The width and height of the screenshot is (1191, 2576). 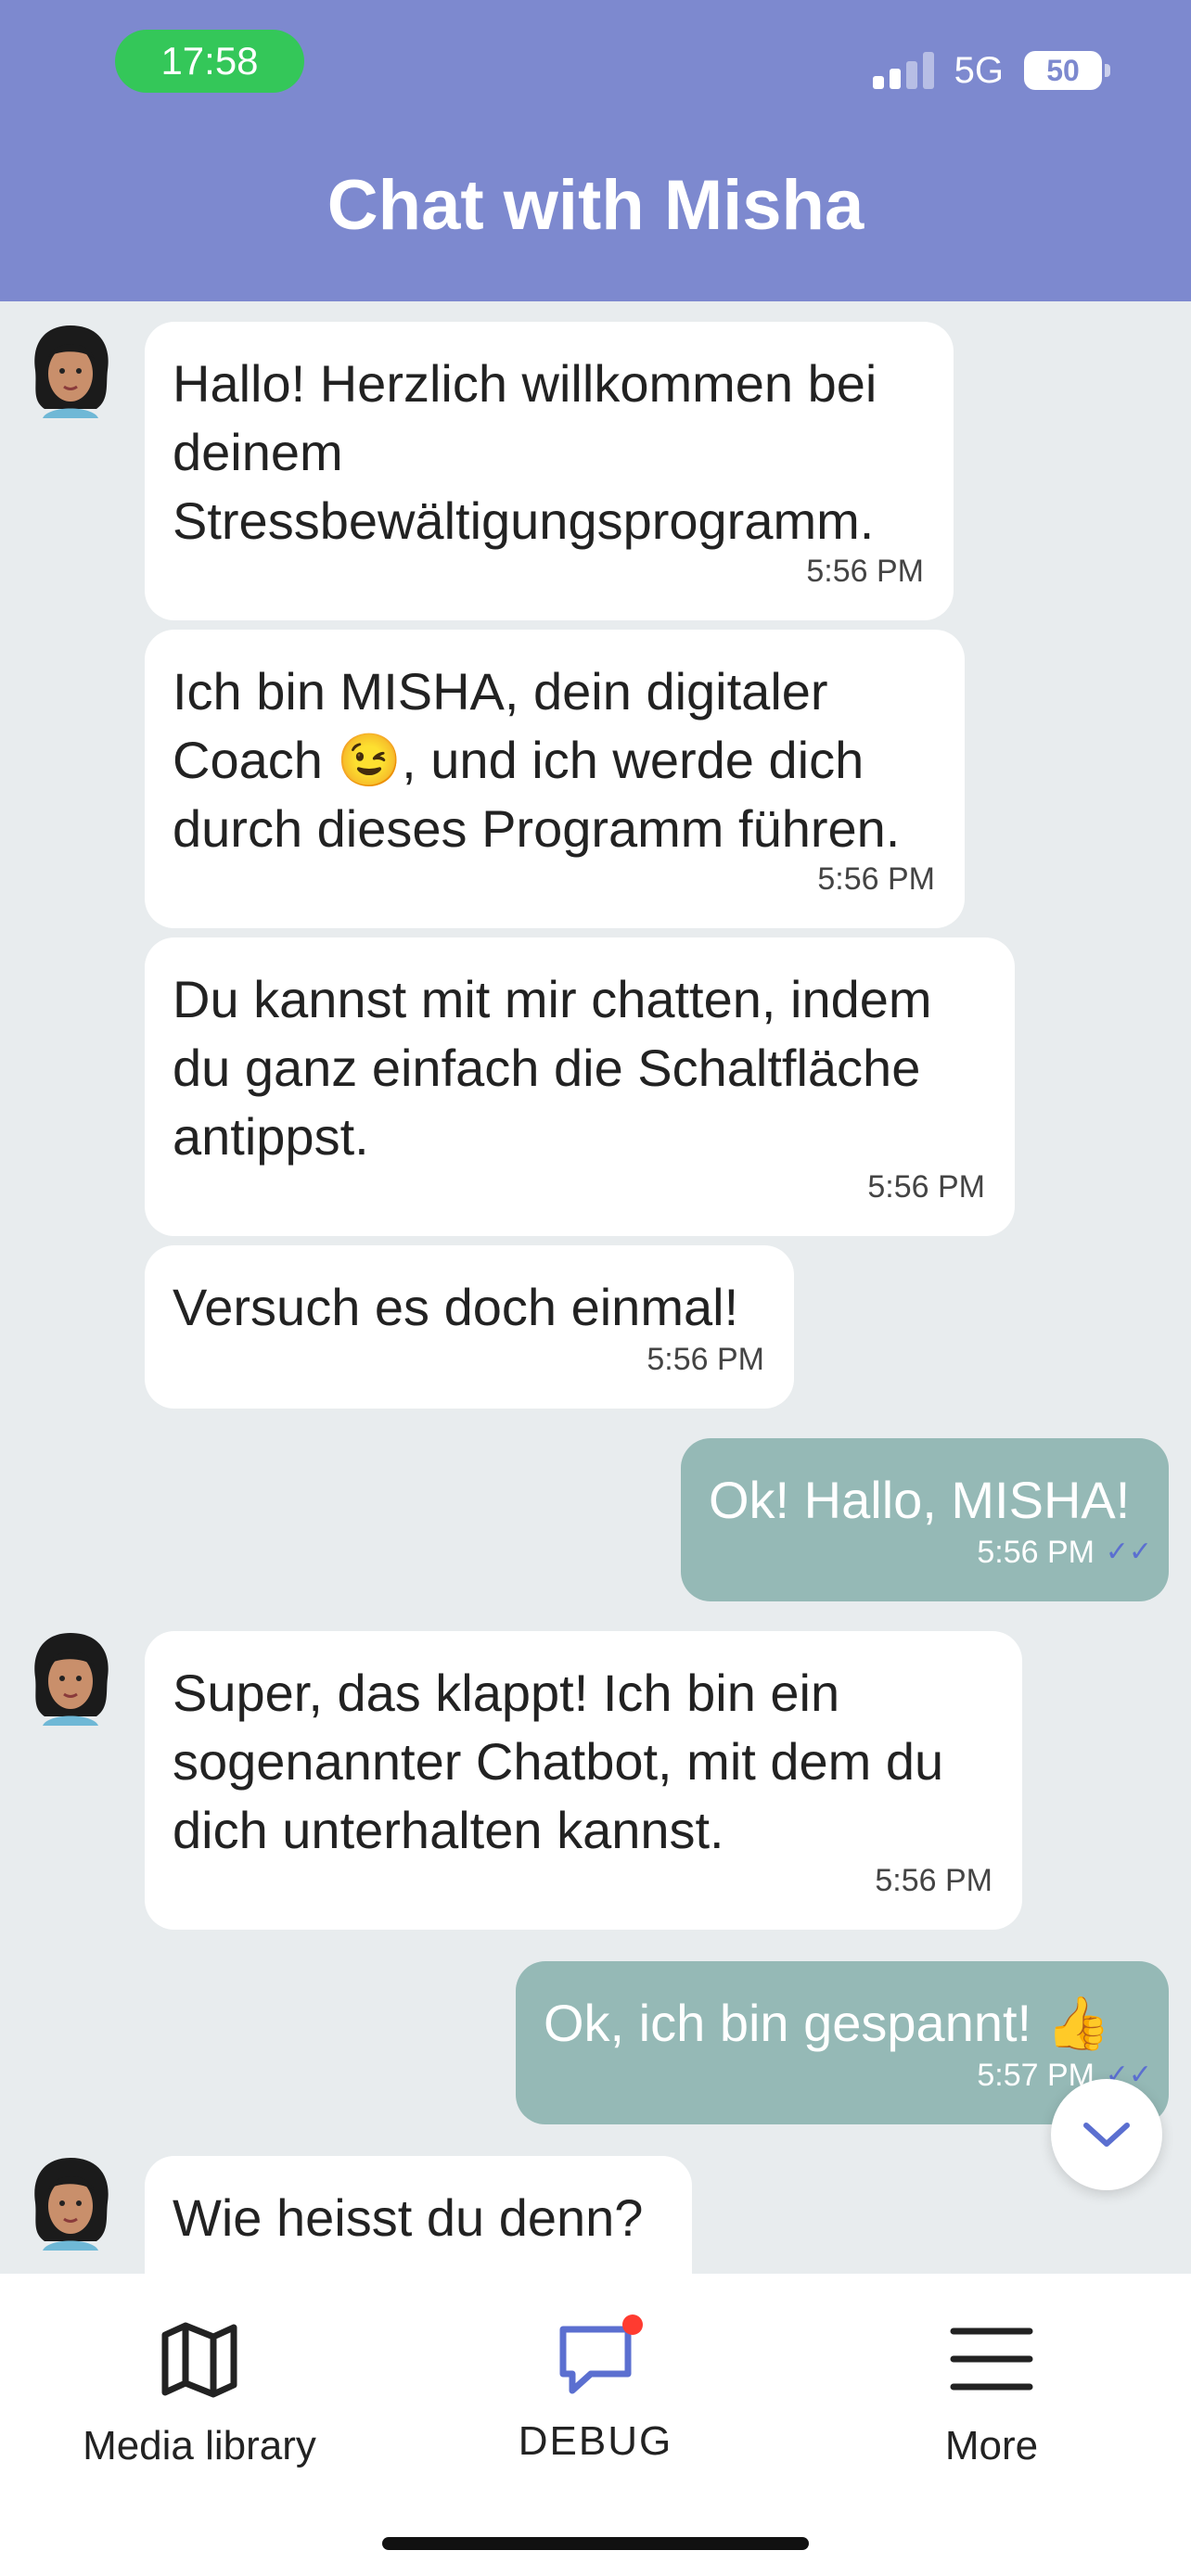 I want to click on tab-label: DEBUG, so click(x=595, y=2441).